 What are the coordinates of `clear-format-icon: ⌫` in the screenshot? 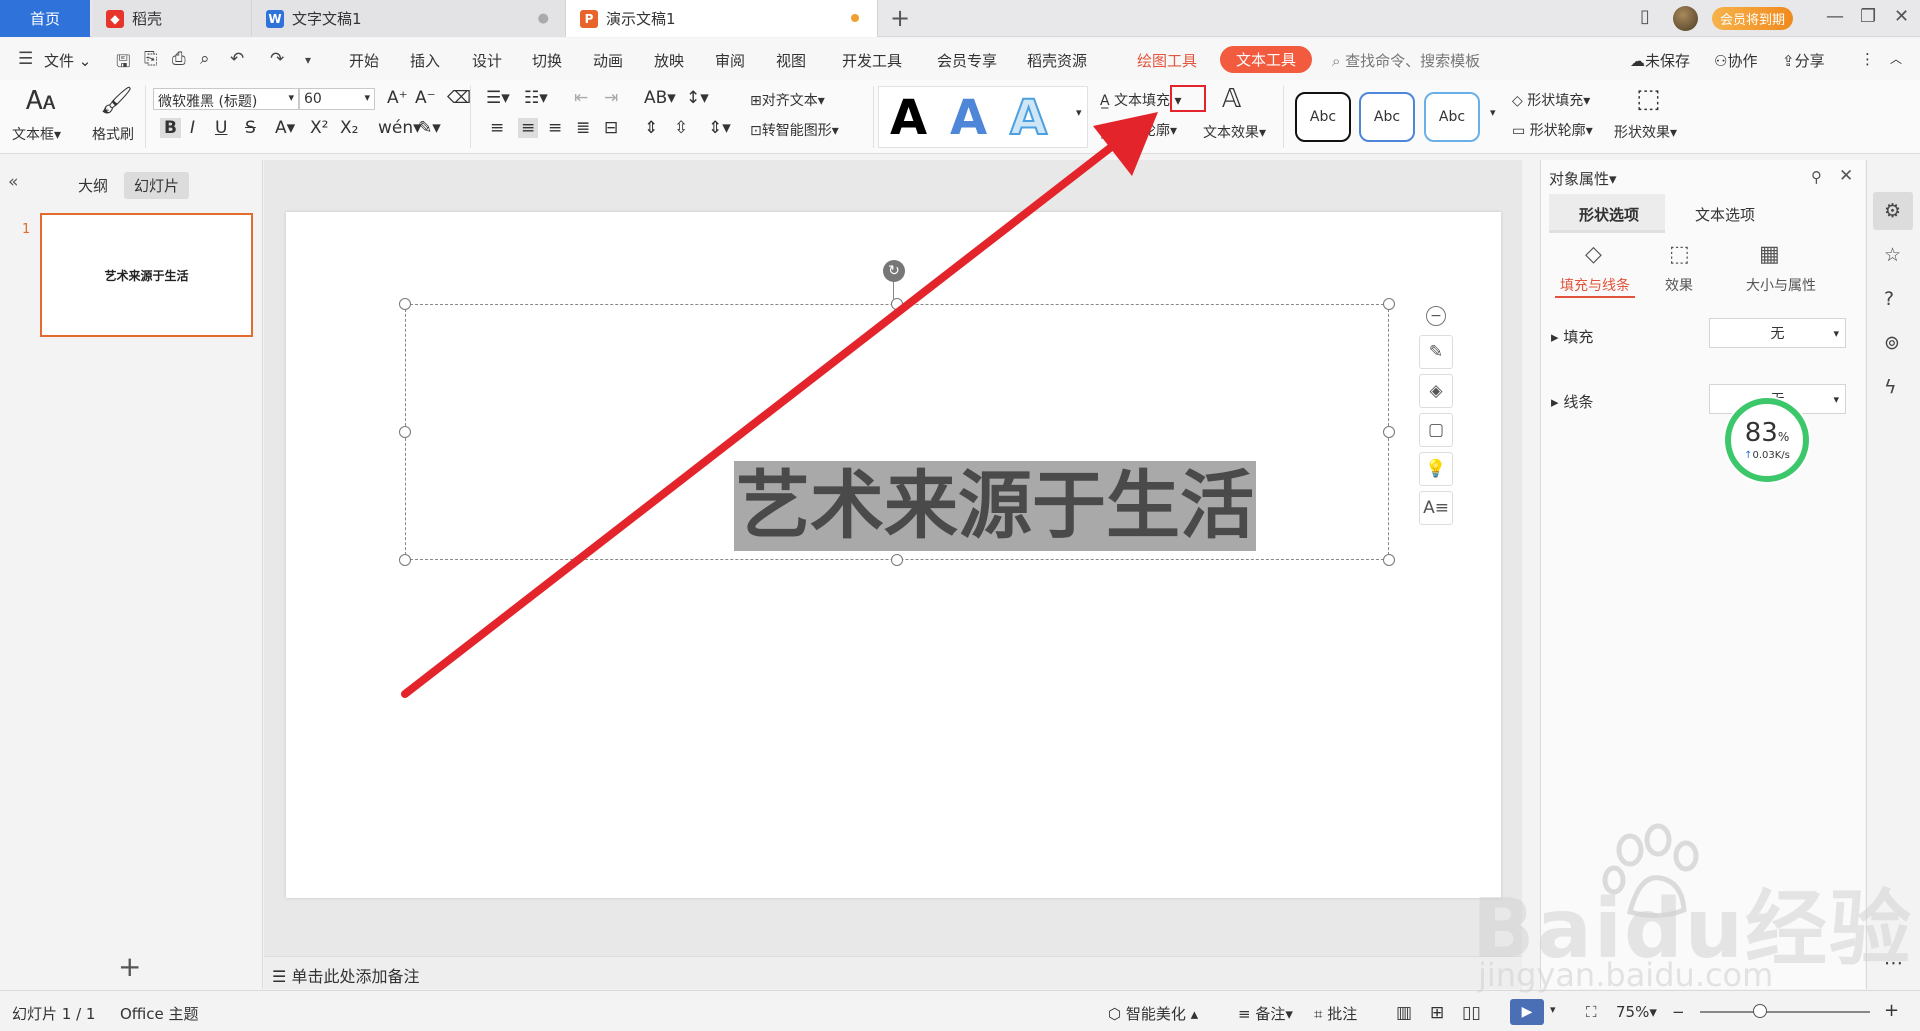 It's located at (459, 98).